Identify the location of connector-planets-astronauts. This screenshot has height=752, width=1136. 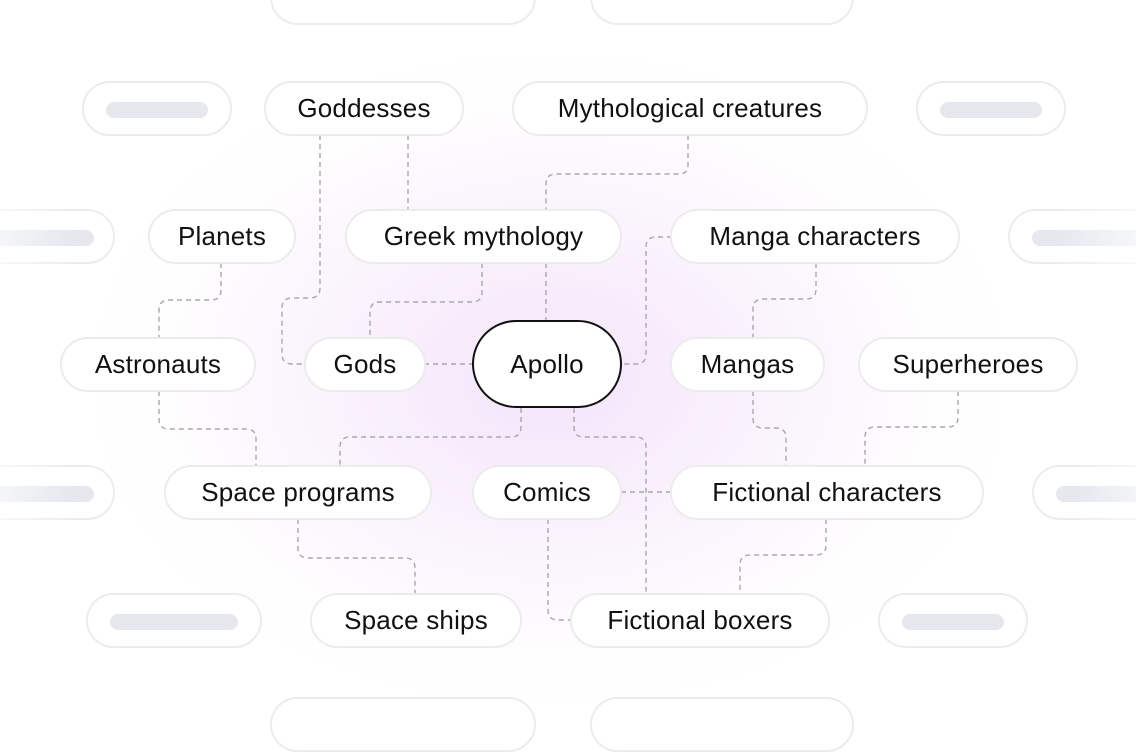
(190, 300).